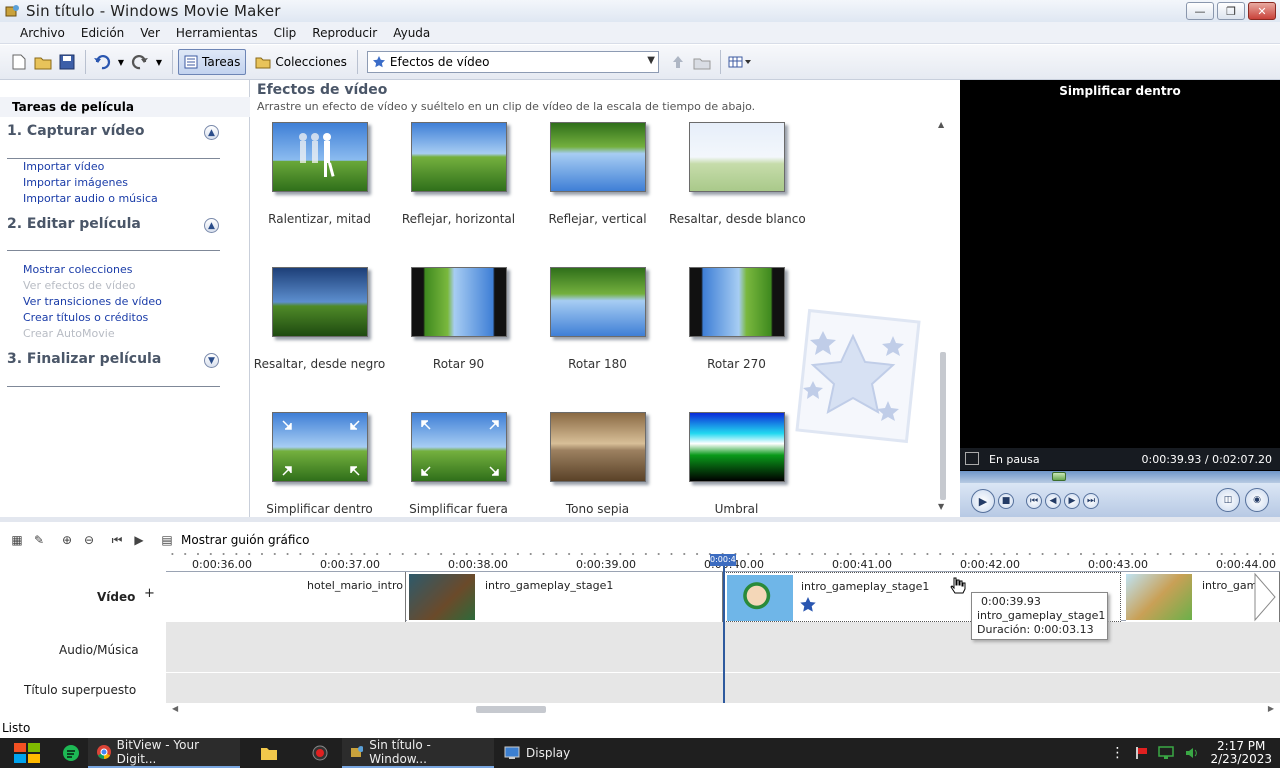 This screenshot has width=1280, height=768. Describe the element at coordinates (269, 753) in the screenshot. I see `taskbar-file-explorer` at that location.